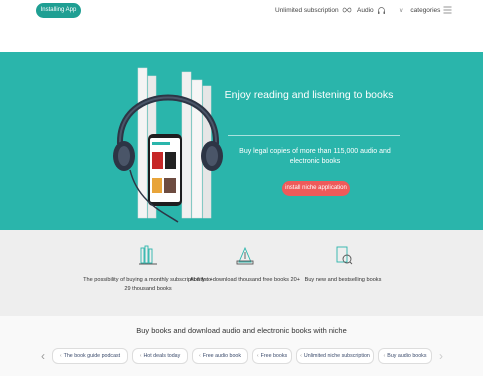 This screenshot has width=483, height=376. Describe the element at coordinates (272, 356) in the screenshot. I see `tag-free-books: ‹ Free books` at that location.